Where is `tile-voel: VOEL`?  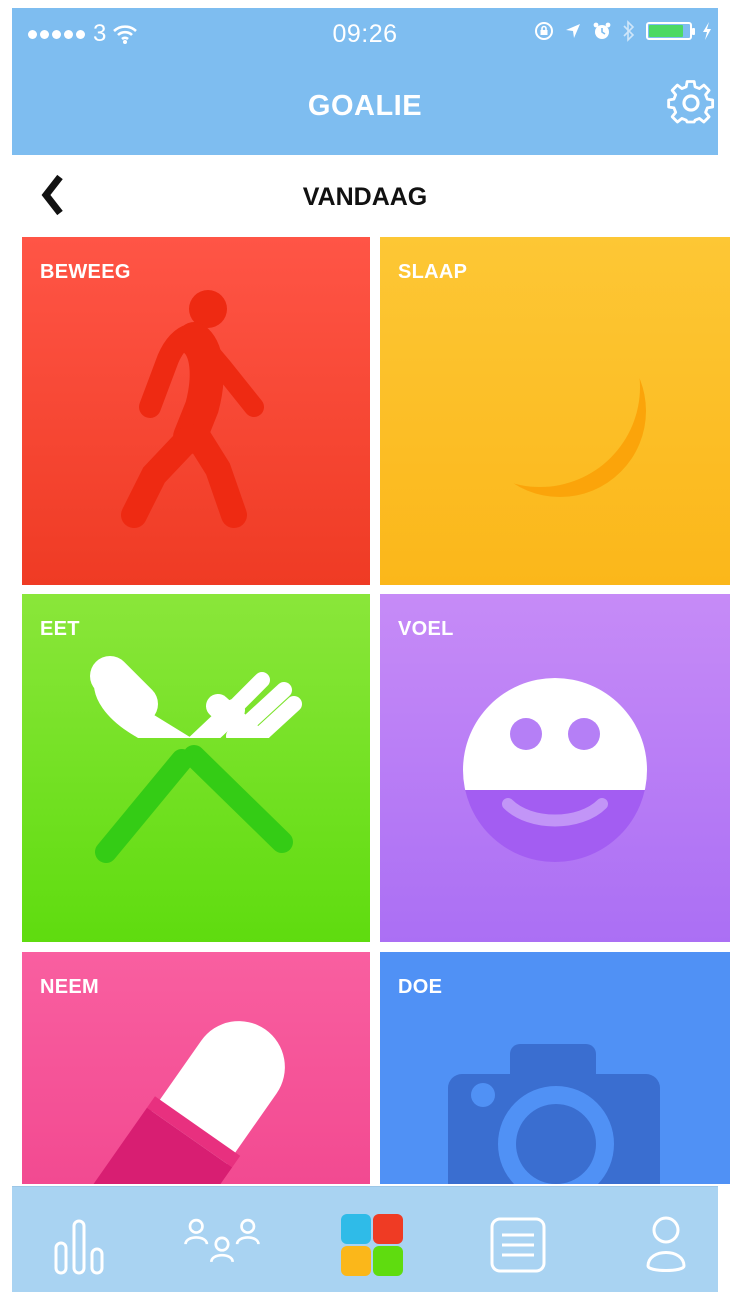
tile-voel: VOEL is located at coordinates (555, 768).